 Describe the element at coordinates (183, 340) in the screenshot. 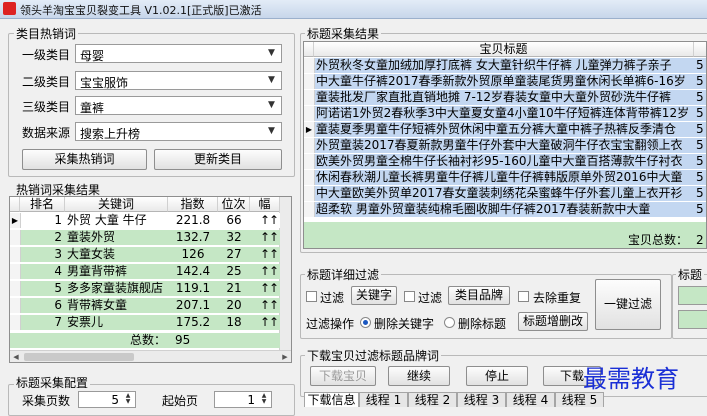

I see `hotwords-total-value: 95` at that location.